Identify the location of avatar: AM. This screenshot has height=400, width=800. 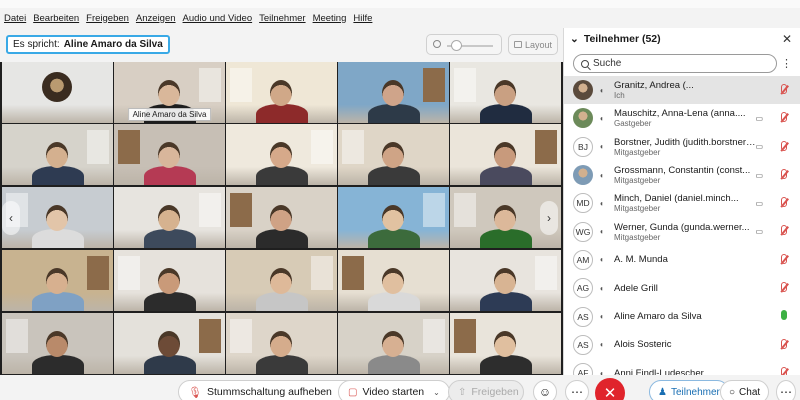
(583, 259).